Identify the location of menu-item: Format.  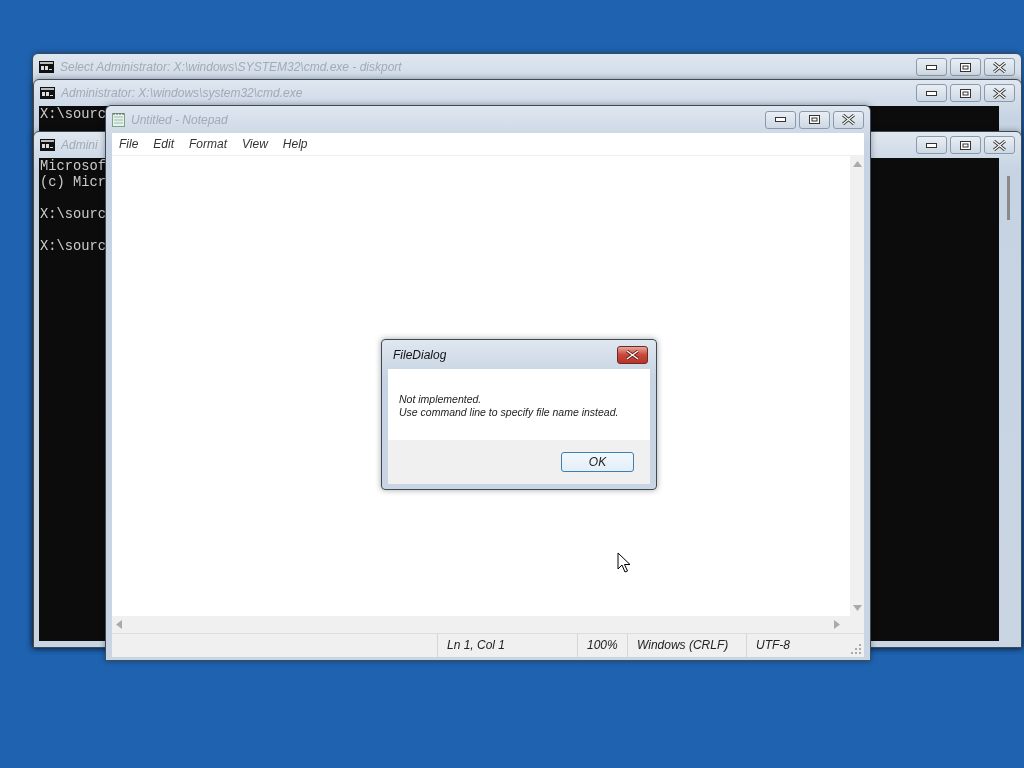
(209, 144).